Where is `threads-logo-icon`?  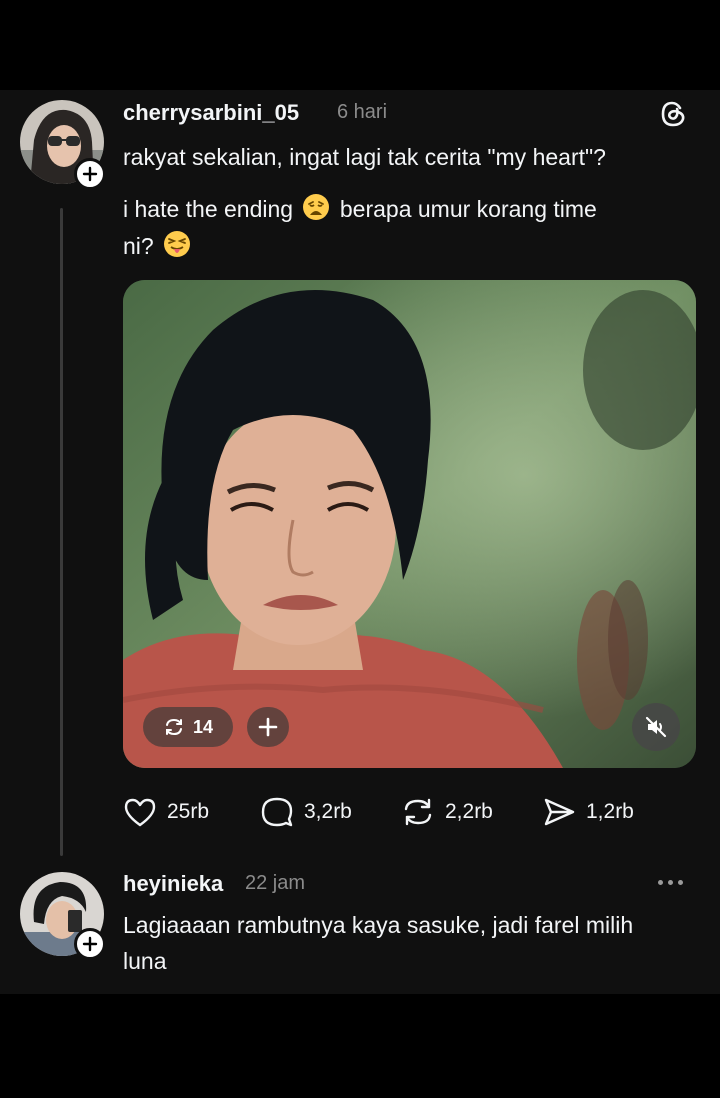 threads-logo-icon is located at coordinates (673, 114).